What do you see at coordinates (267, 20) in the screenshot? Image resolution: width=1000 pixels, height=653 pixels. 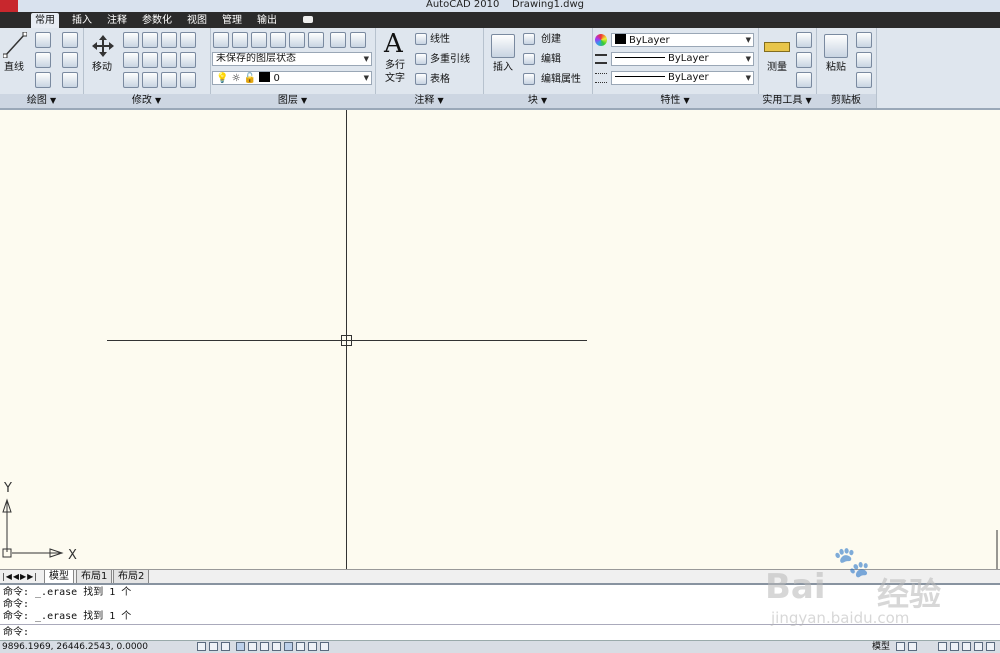 I see `tab-output: 输出` at bounding box center [267, 20].